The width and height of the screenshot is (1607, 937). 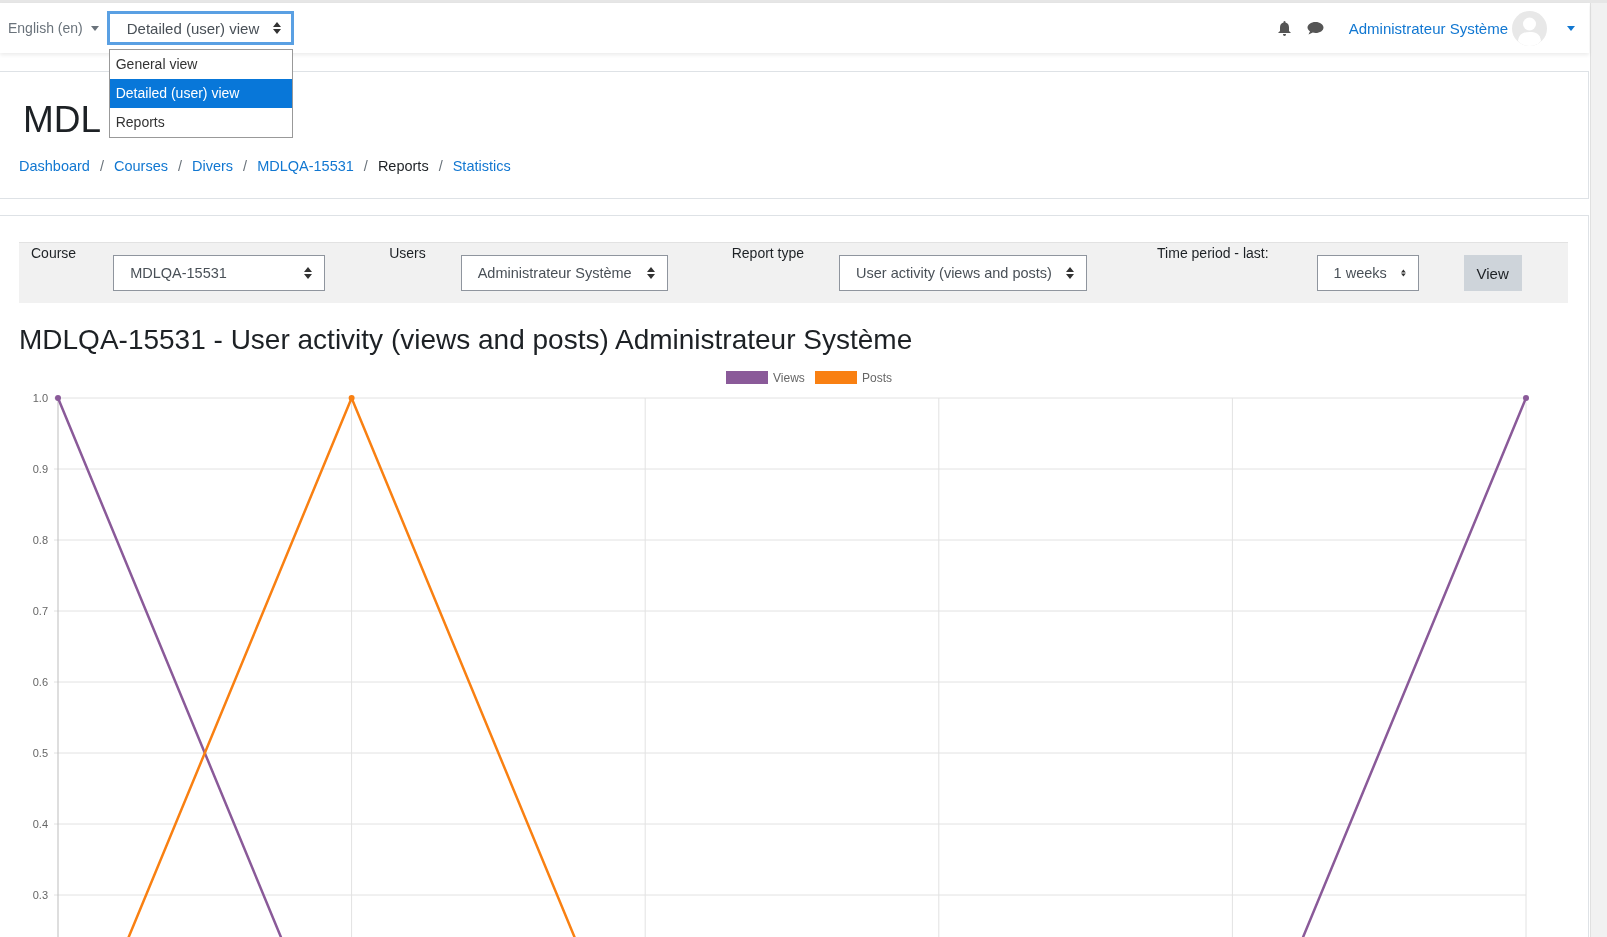 I want to click on menu-option: General view, so click(x=200, y=64).